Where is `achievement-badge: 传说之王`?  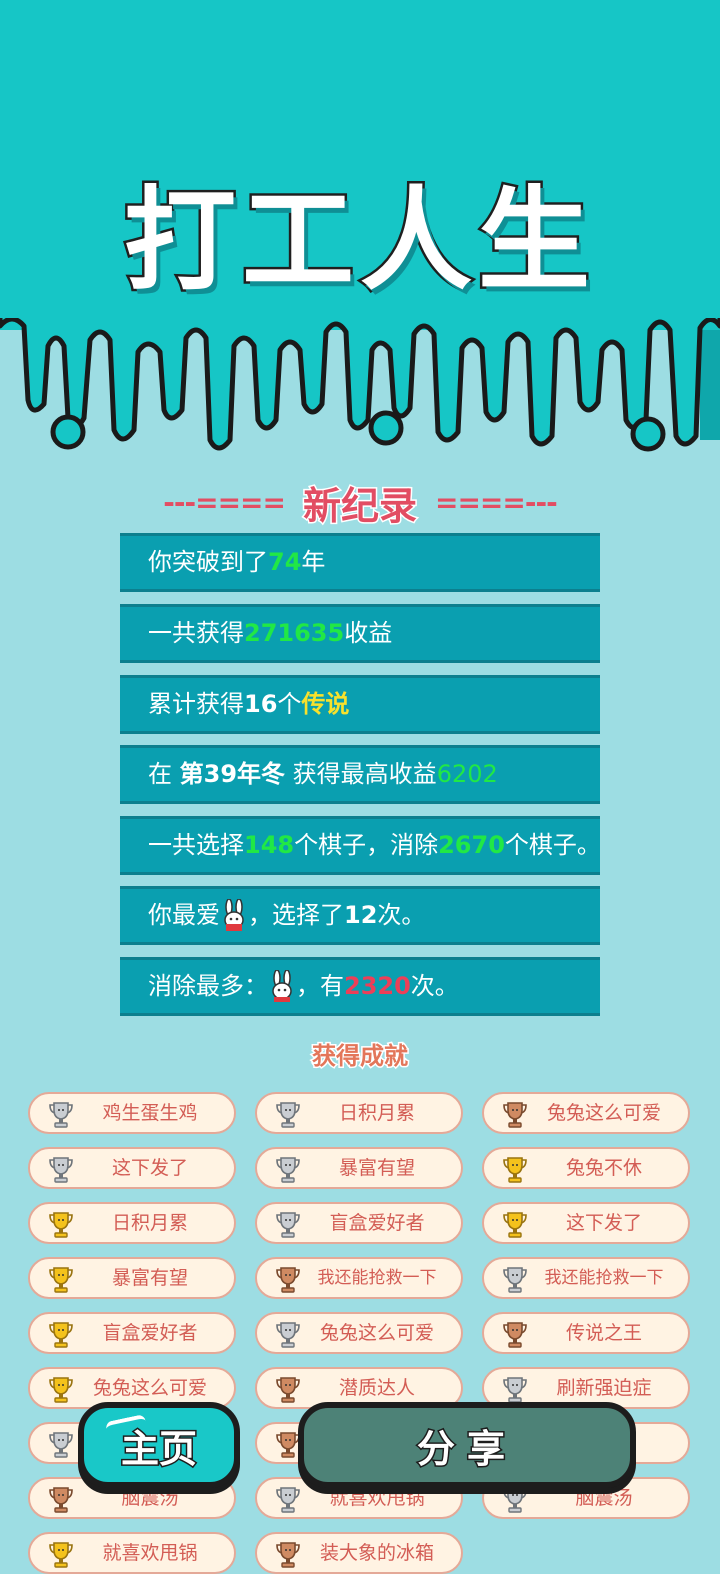 achievement-badge: 传说之王 is located at coordinates (586, 1333).